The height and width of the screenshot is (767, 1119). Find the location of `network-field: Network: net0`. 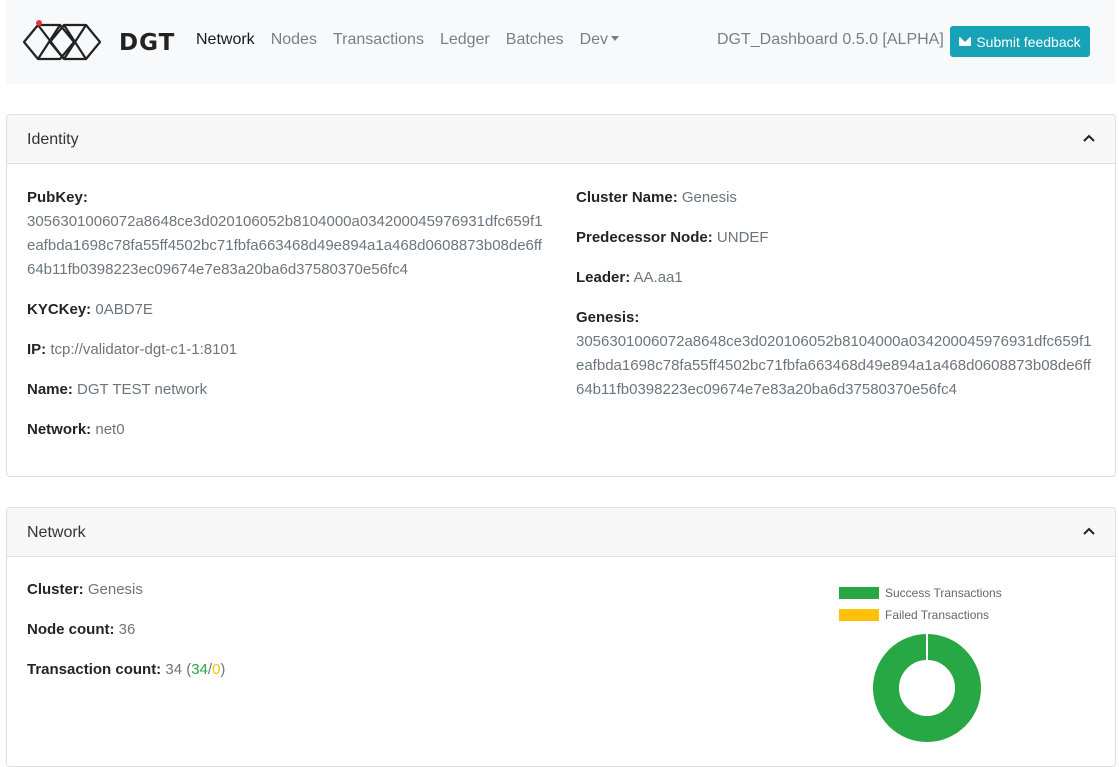

network-field: Network: net0 is located at coordinates (76, 430).